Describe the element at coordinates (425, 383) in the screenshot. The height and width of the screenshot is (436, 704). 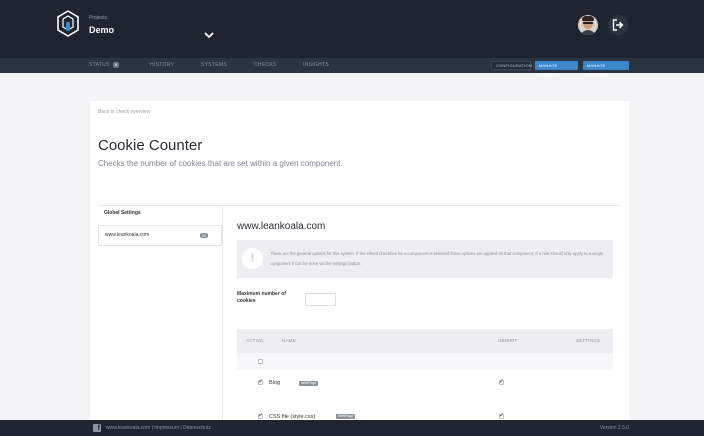
I see `table-row: Blog WebPage` at that location.